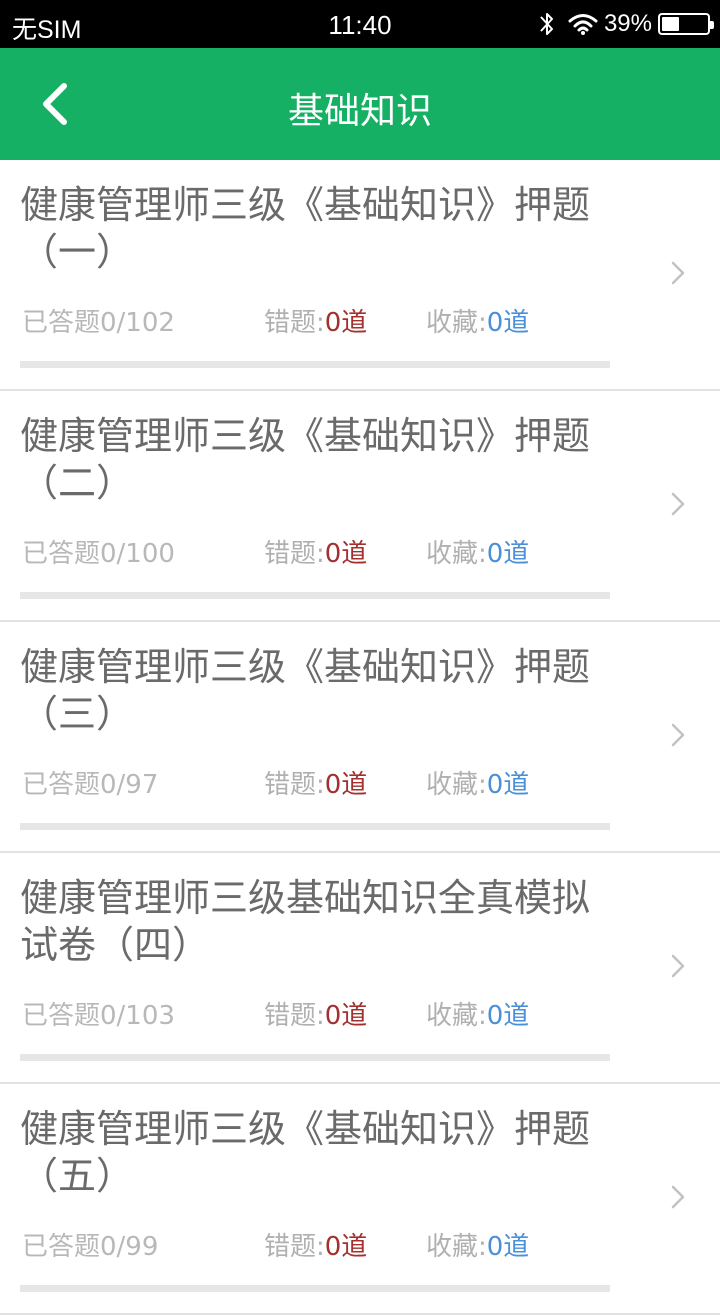  I want to click on item-title: 健康管理师三级《基础知识》押题（五）, so click(305, 1152).